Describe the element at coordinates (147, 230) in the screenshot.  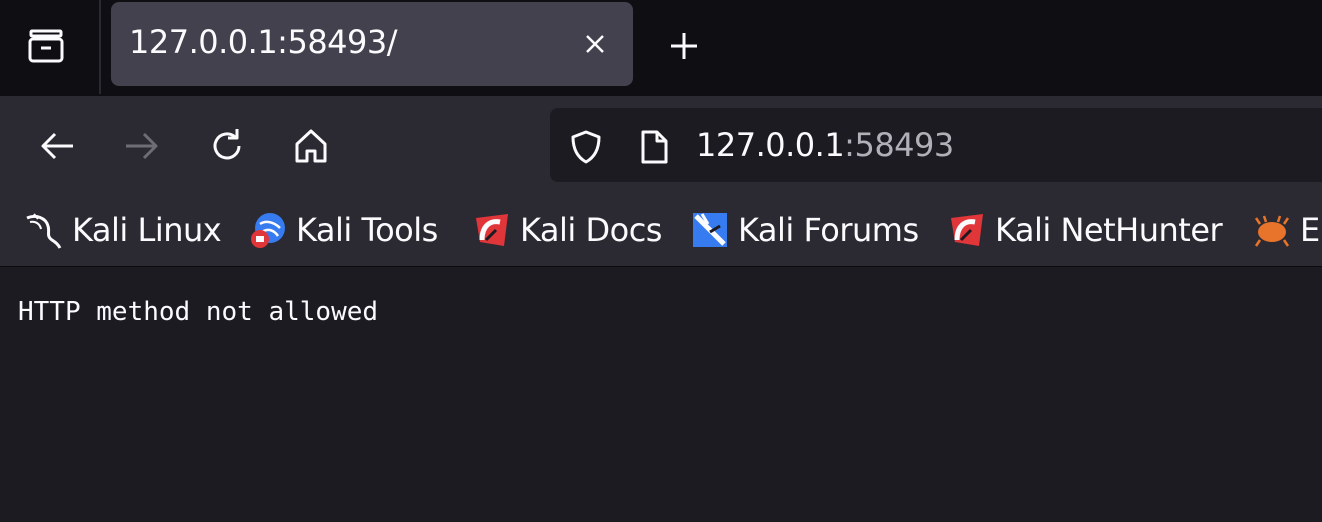
I see `bookmark-label: Kali Linux` at that location.